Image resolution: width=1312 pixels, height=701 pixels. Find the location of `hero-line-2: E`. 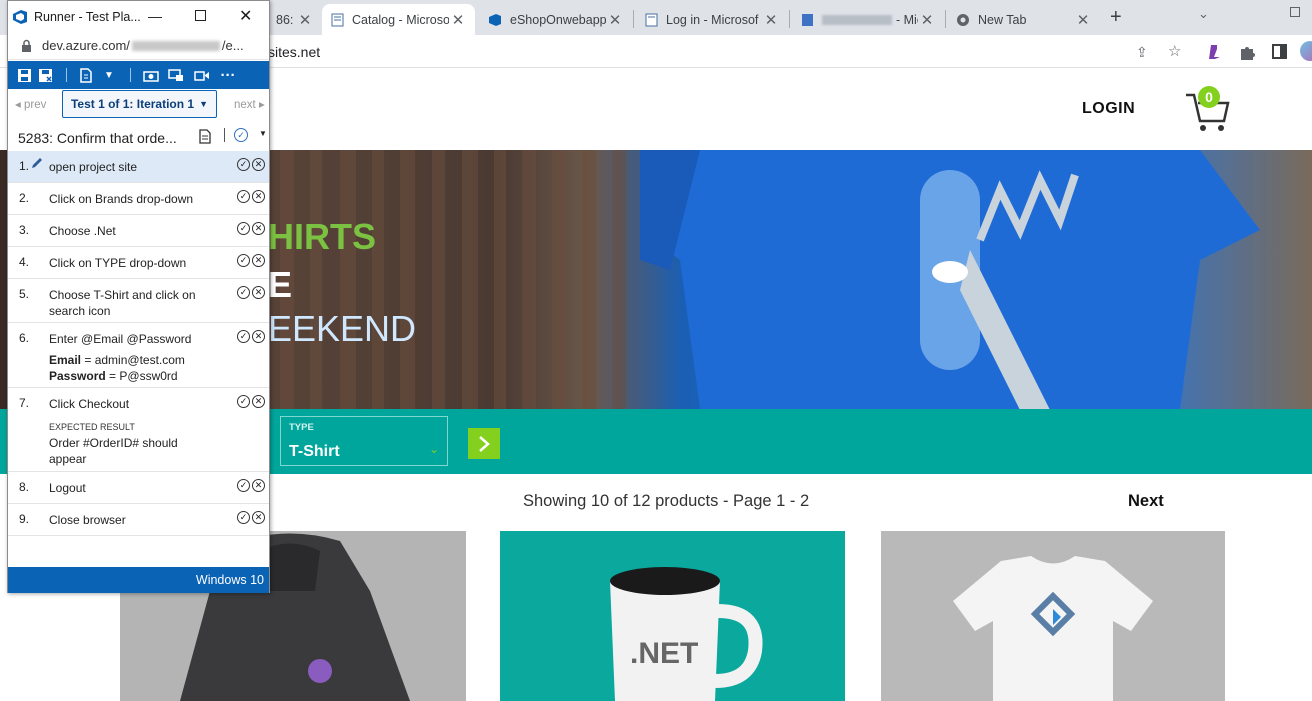

hero-line-2: E is located at coordinates (280, 284).